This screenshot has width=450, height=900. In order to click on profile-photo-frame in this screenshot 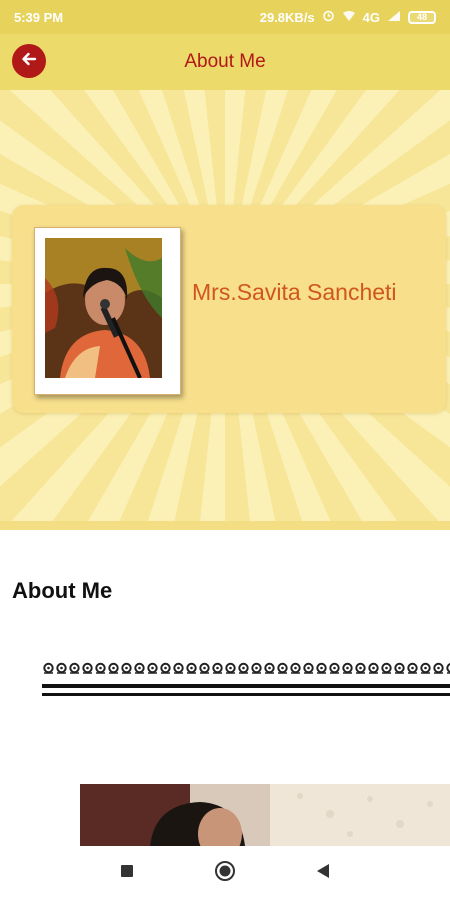, I will do `click(107, 311)`.